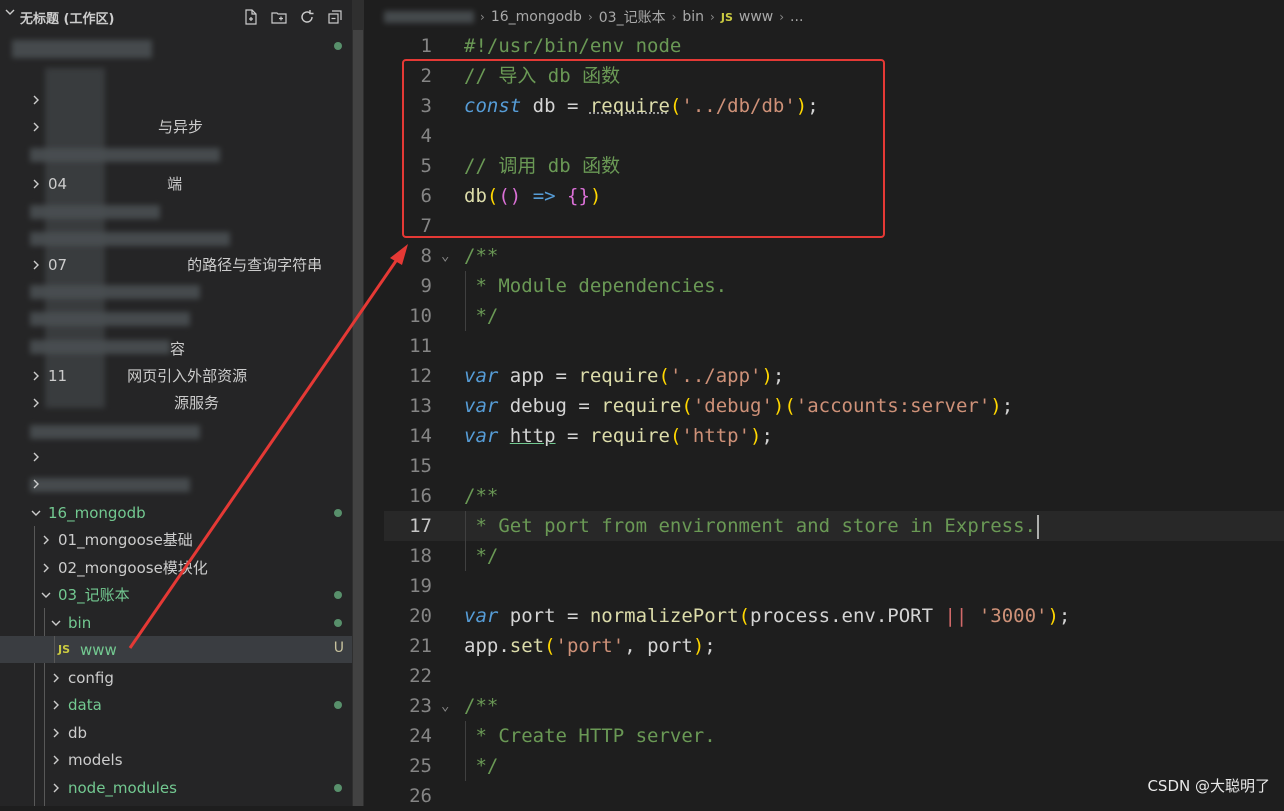 Image resolution: width=1284 pixels, height=811 pixels. I want to click on code-line: 12 var app = require('../app');, so click(834, 376).